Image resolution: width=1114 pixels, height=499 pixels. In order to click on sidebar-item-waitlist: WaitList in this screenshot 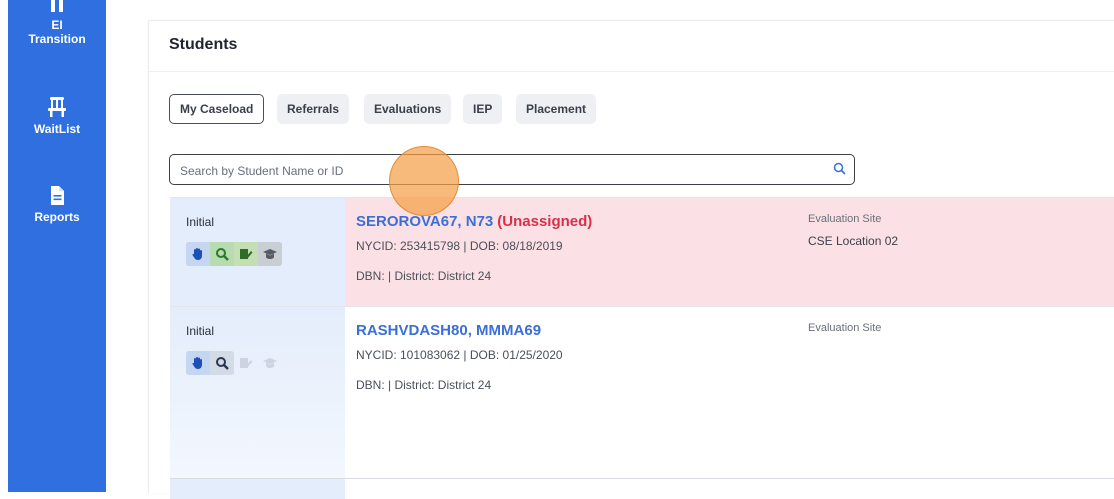, I will do `click(57, 116)`.